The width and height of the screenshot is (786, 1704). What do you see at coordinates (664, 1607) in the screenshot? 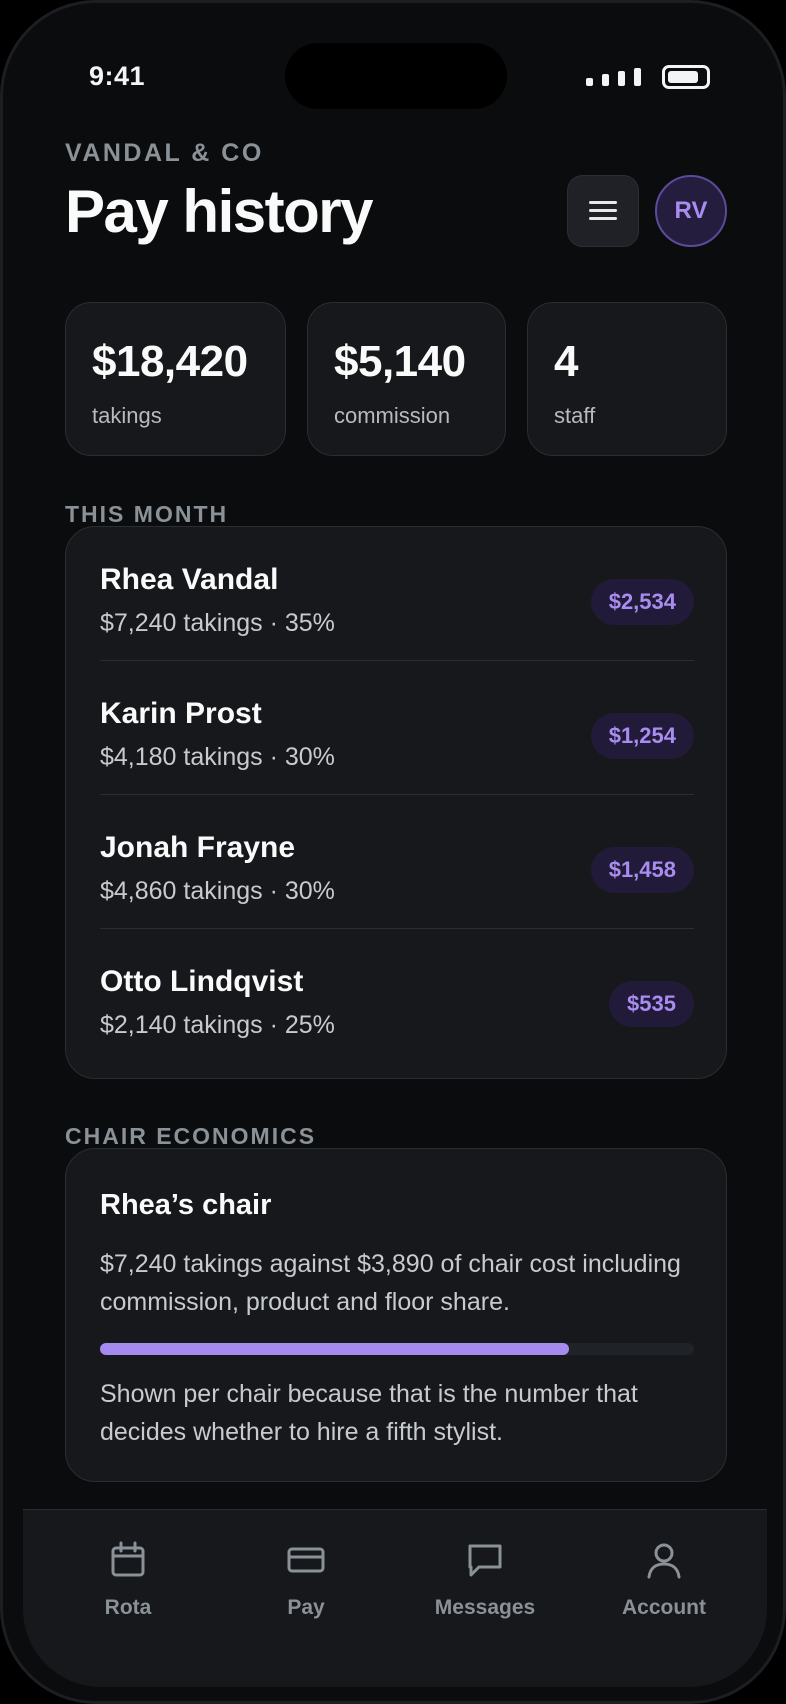
I see `tab-label: Account` at bounding box center [664, 1607].